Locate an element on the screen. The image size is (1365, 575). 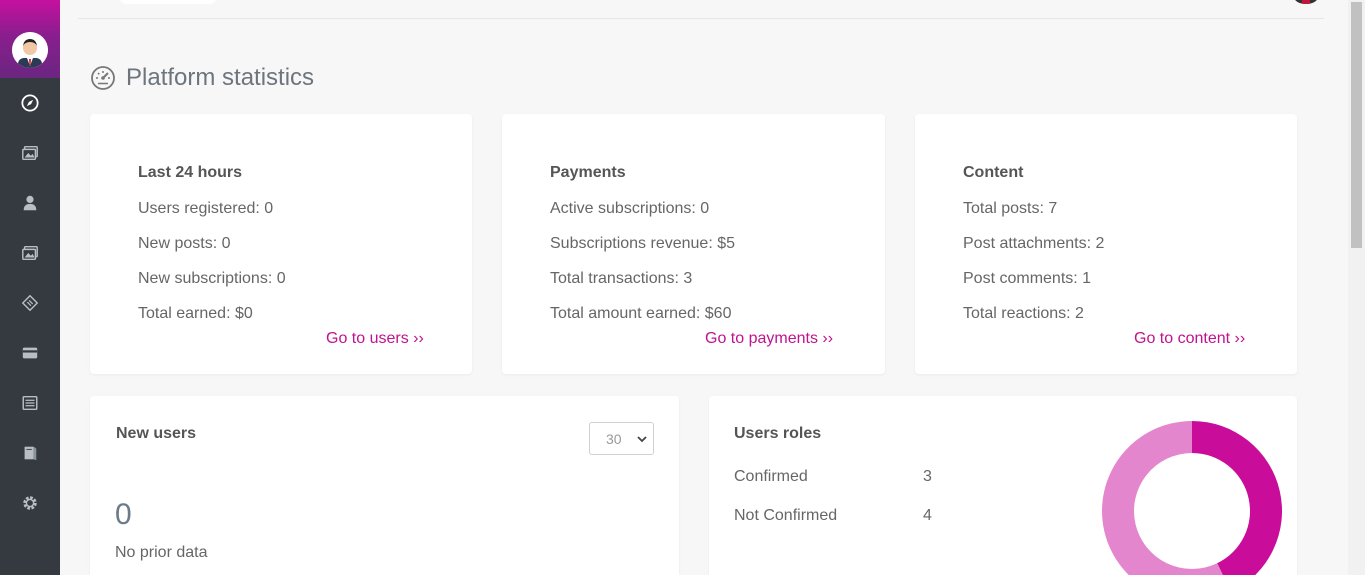
images-icon is located at coordinates (30, 153).